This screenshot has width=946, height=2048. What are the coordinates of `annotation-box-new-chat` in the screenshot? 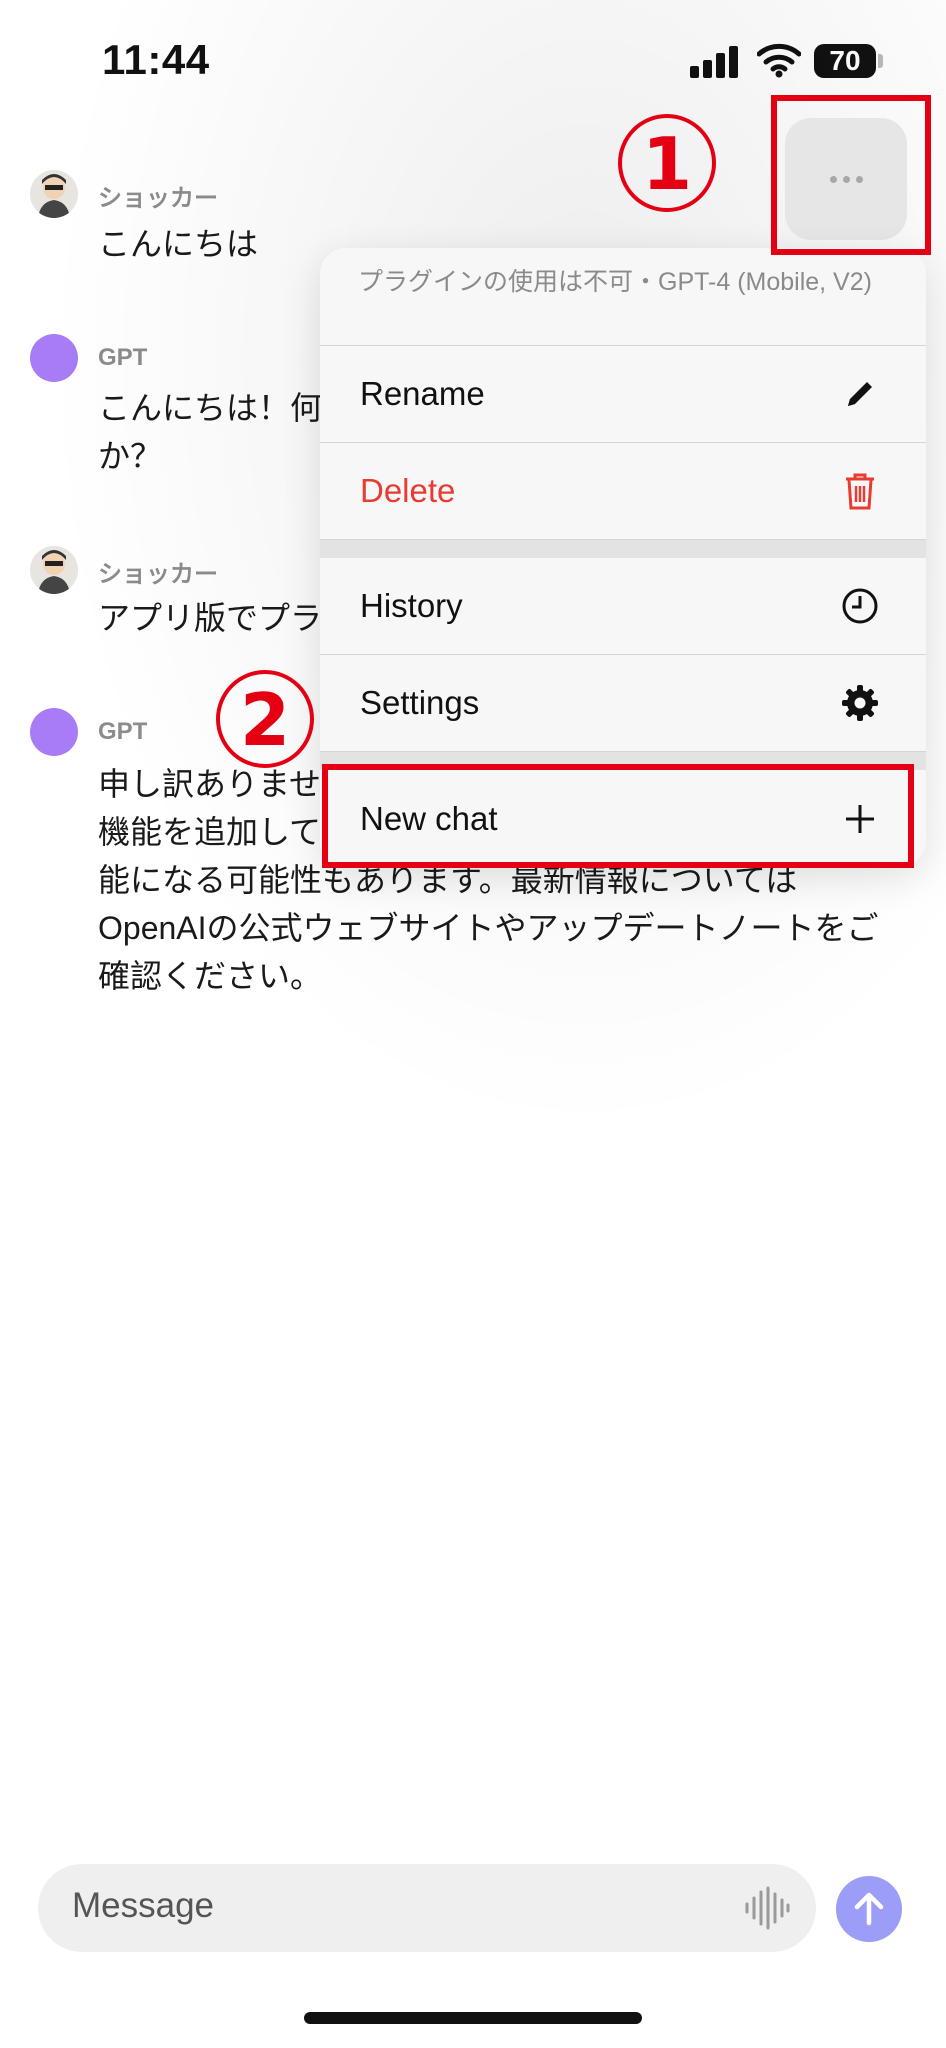 It's located at (618, 816).